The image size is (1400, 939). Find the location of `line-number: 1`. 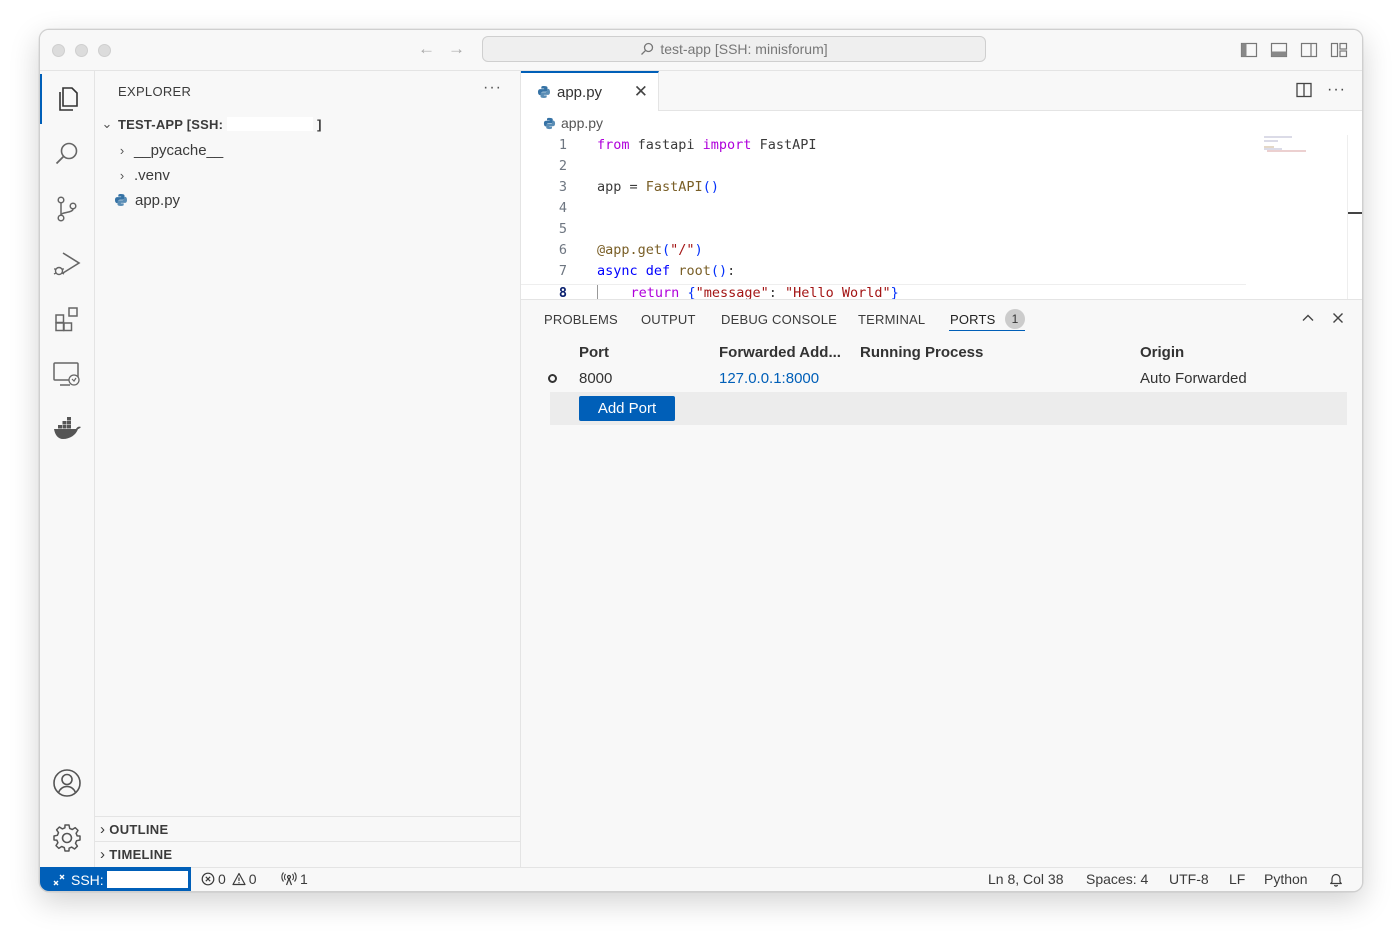

line-number: 1 is located at coordinates (562, 145).